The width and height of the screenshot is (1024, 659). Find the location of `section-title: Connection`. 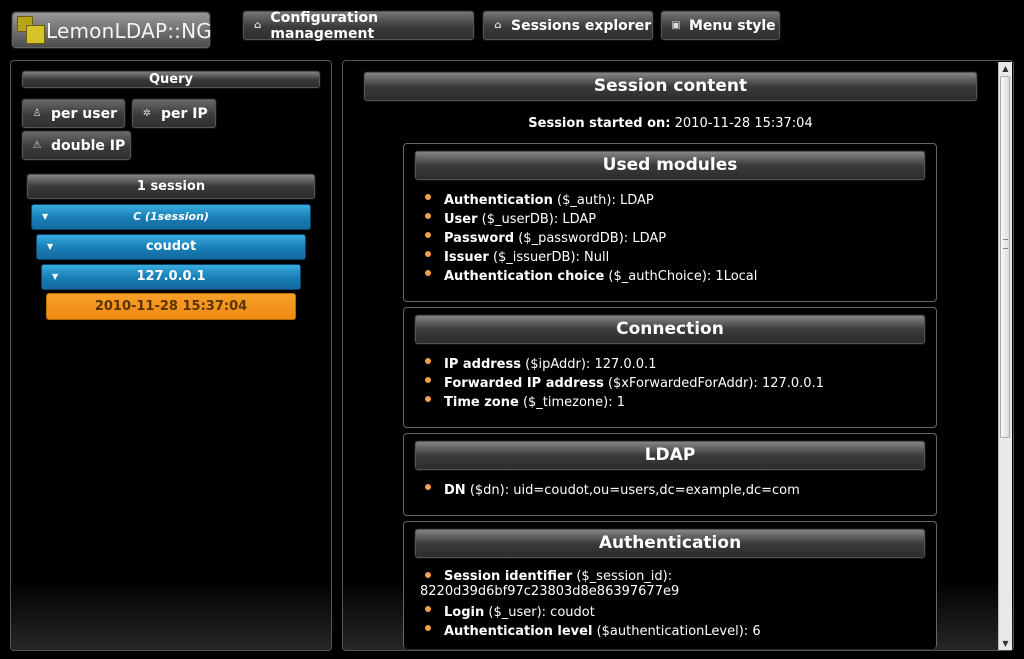

section-title: Connection is located at coordinates (670, 329).